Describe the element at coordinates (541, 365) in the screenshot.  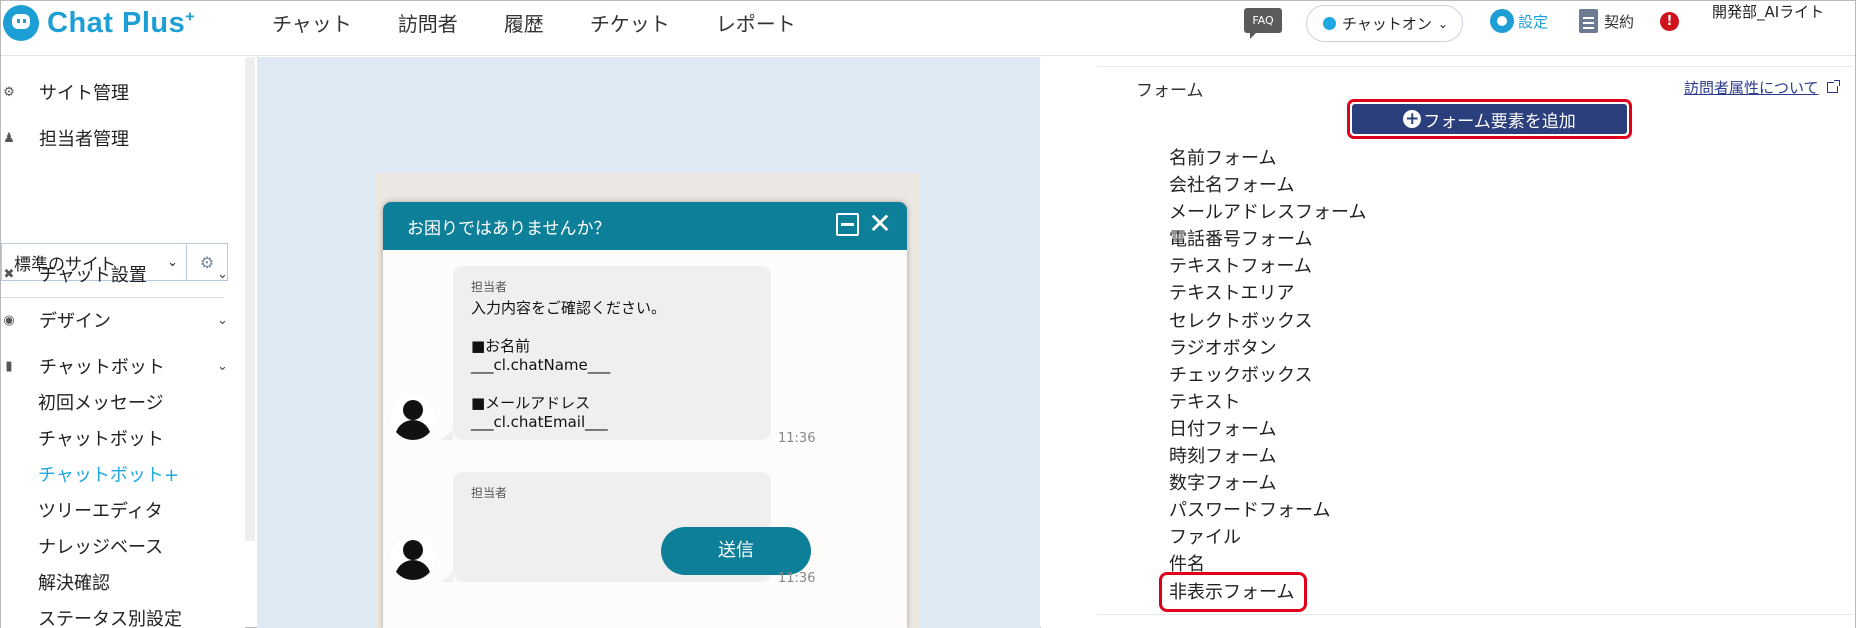
I see `message-line: ___cl.chatName___` at that location.